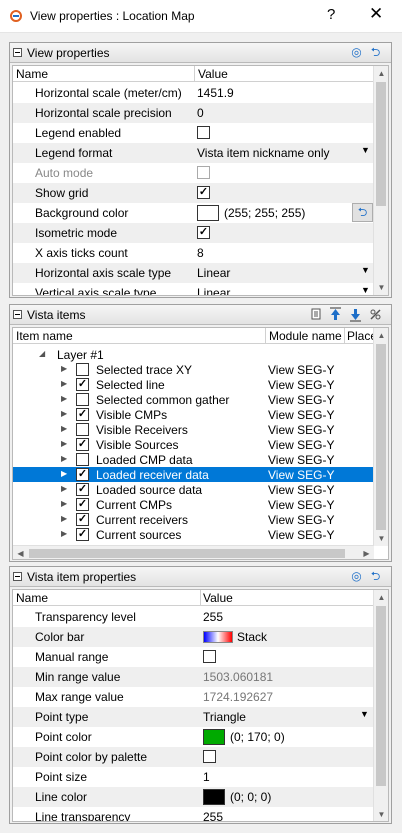  Describe the element at coordinates (376, 14) in the screenshot. I see `close-button: ✕` at that location.